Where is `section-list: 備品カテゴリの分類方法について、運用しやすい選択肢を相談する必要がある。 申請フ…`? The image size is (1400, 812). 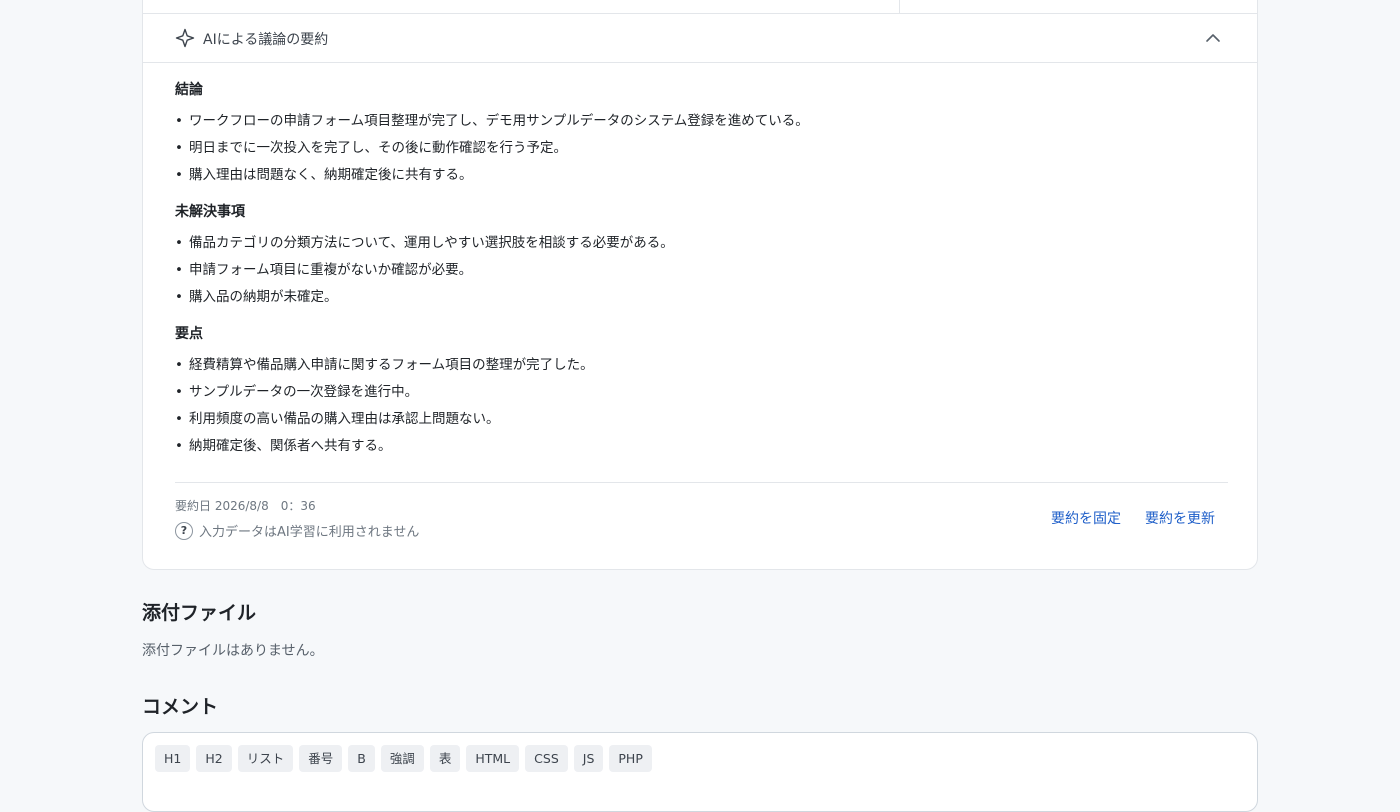 section-list: 備品カテゴリの分類方法について、運用しやすい選択肢を相談する必要がある。 申請フ… is located at coordinates (701, 270).